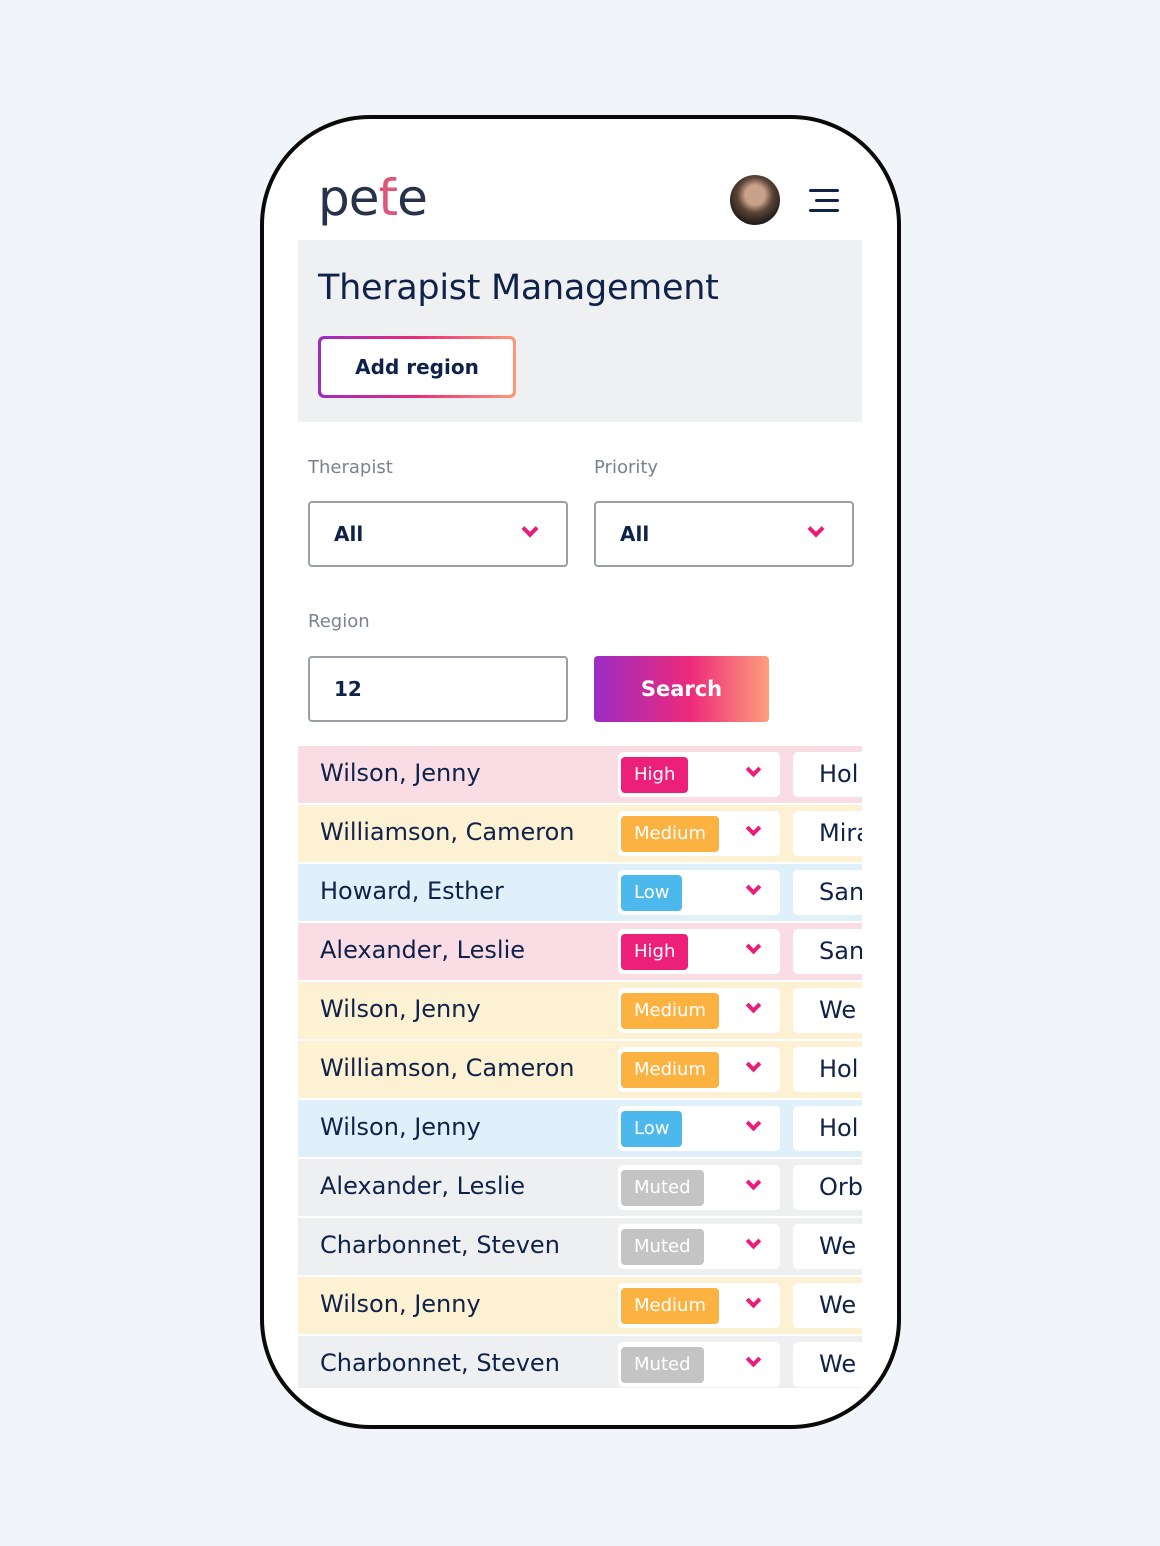 This screenshot has height=1546, width=1160. I want to click on add-region-label: Add region, so click(417, 367).